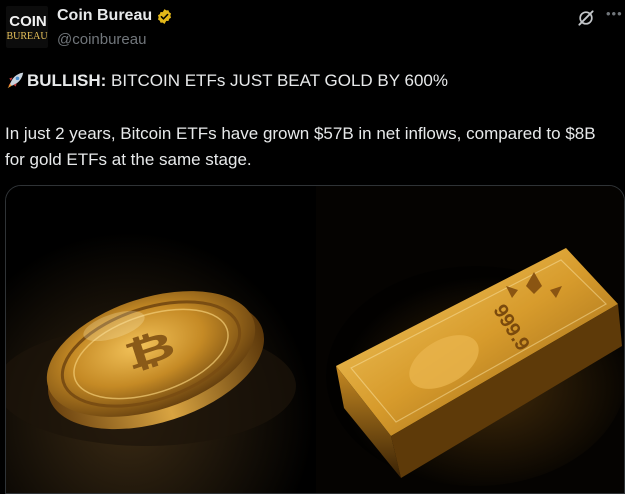  What do you see at coordinates (614, 13) in the screenshot?
I see `more-options-icon: •••` at bounding box center [614, 13].